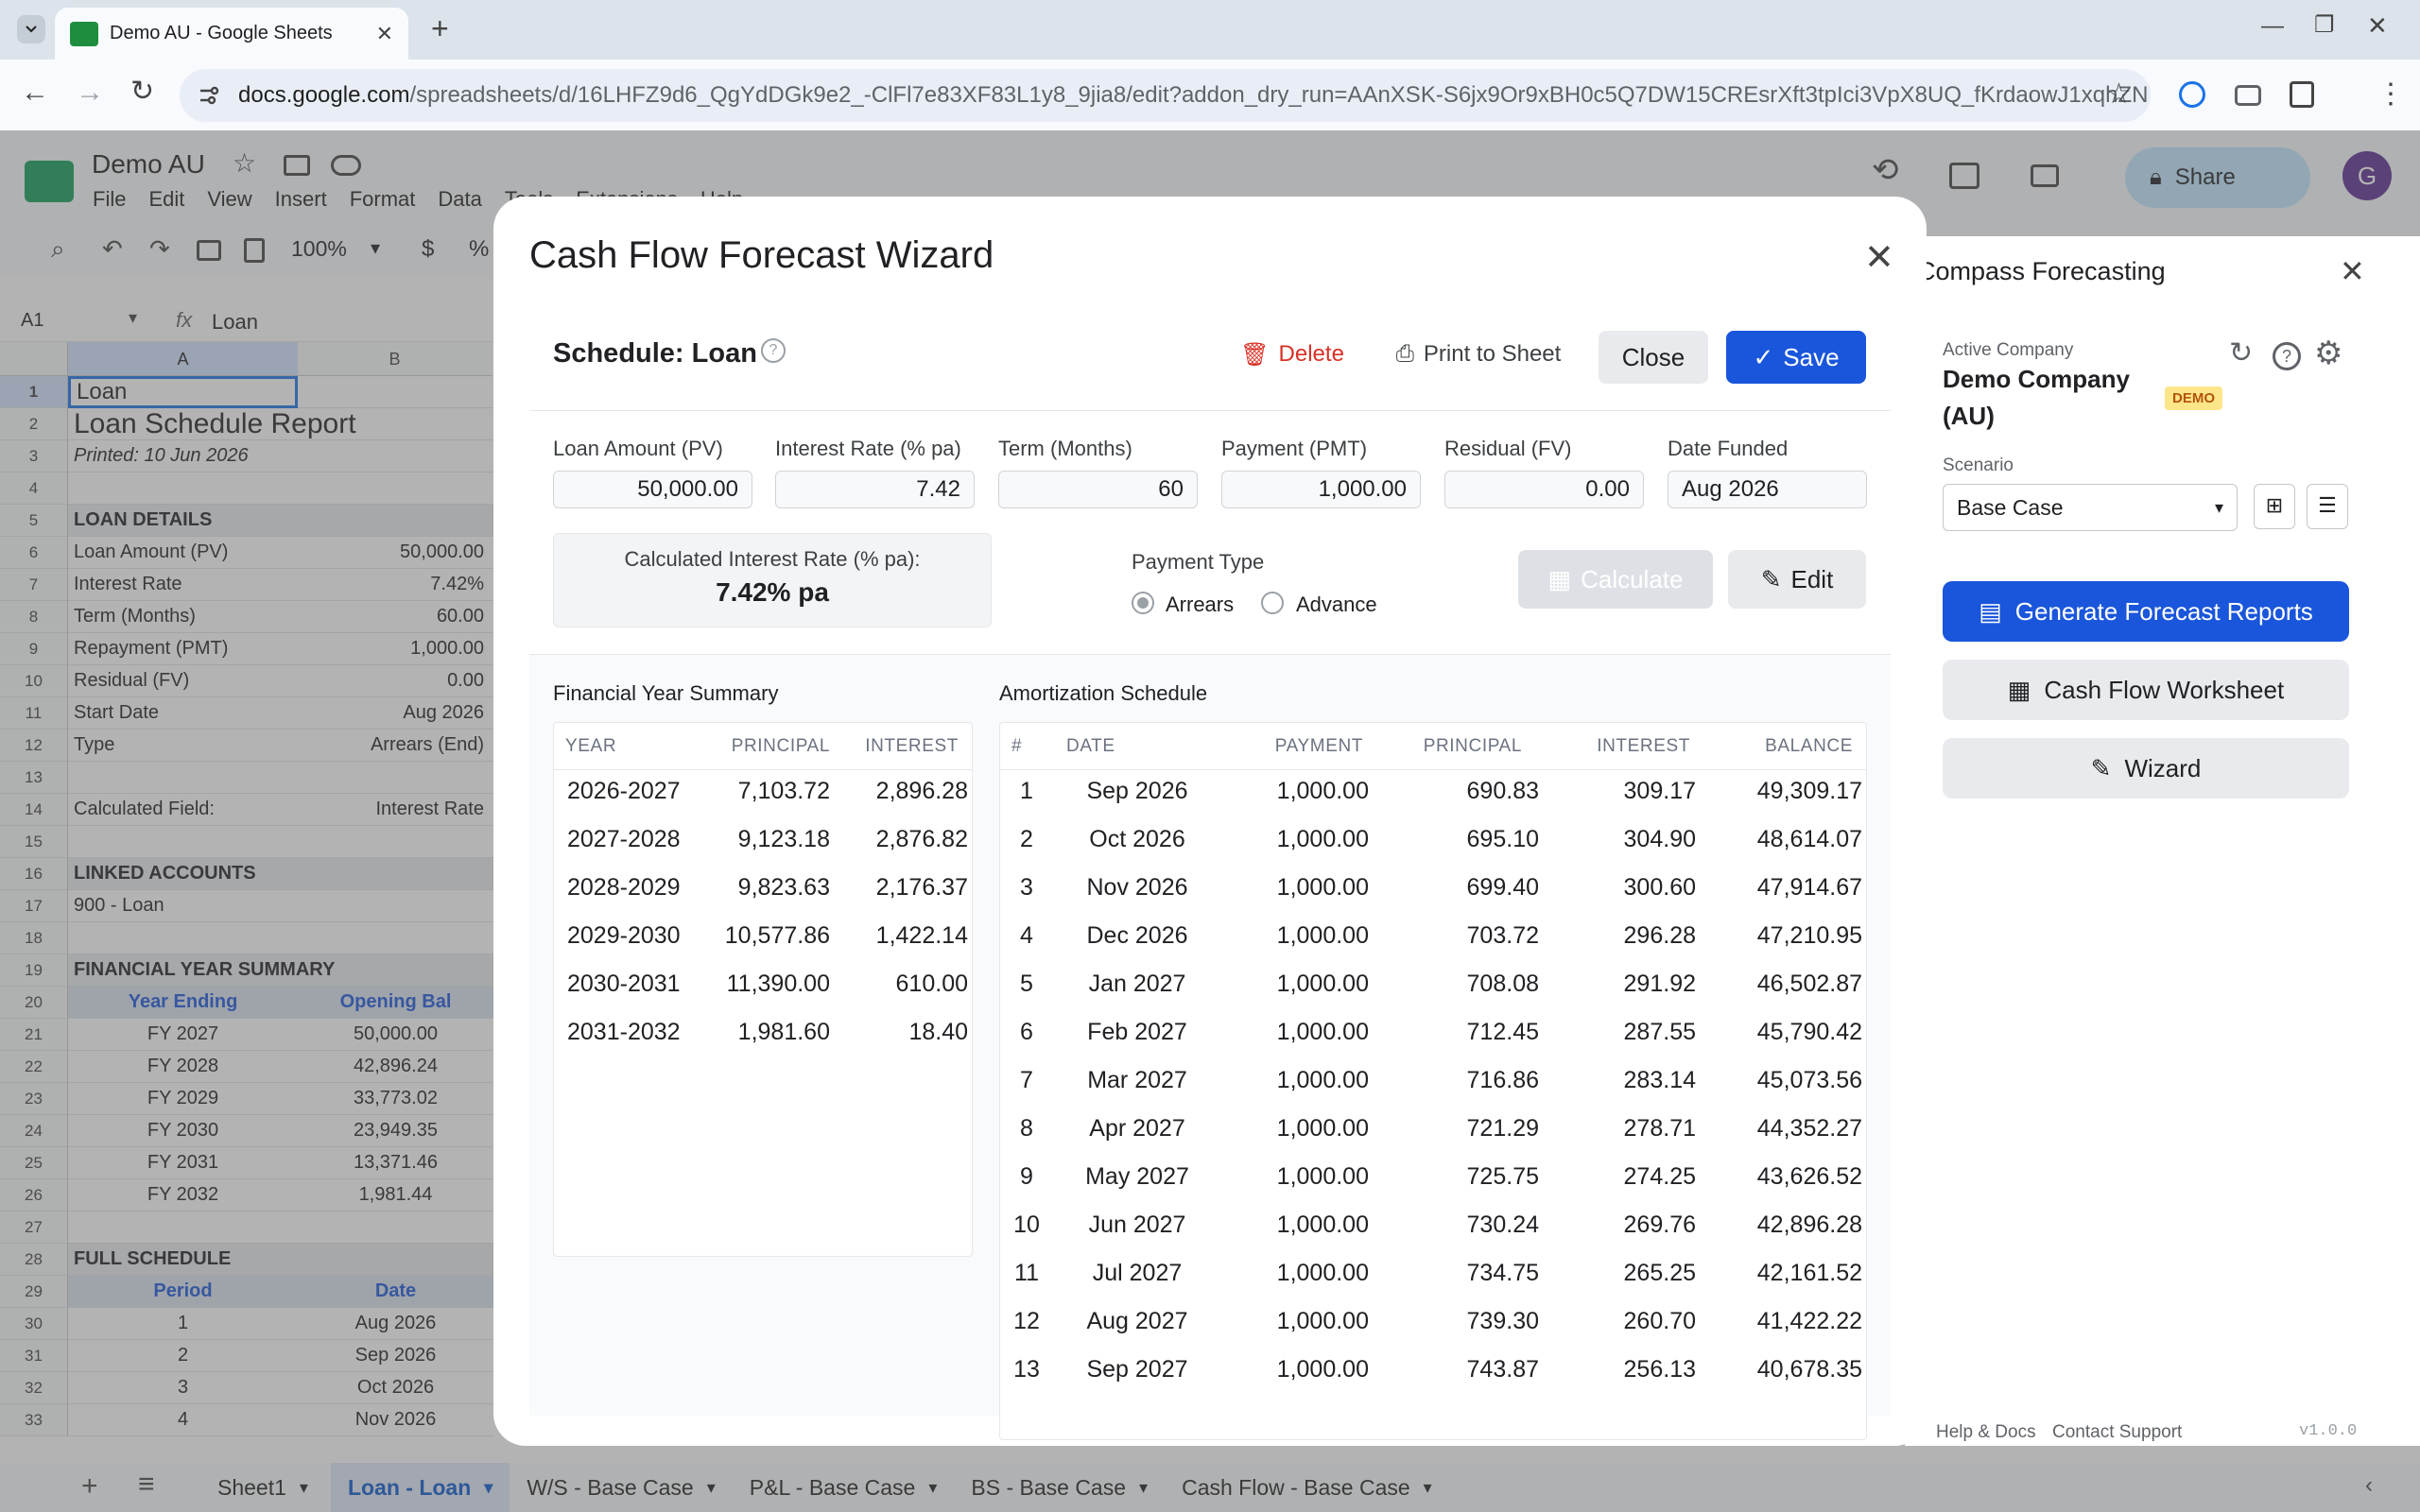 The width and height of the screenshot is (2420, 1512). What do you see at coordinates (1502, 1273) in the screenshot?
I see `table-cell: 734.75` at bounding box center [1502, 1273].